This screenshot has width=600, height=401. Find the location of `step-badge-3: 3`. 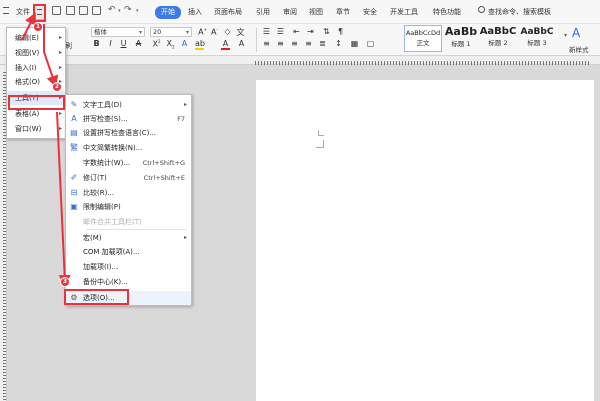

step-badge-3: 3 is located at coordinates (65, 282).